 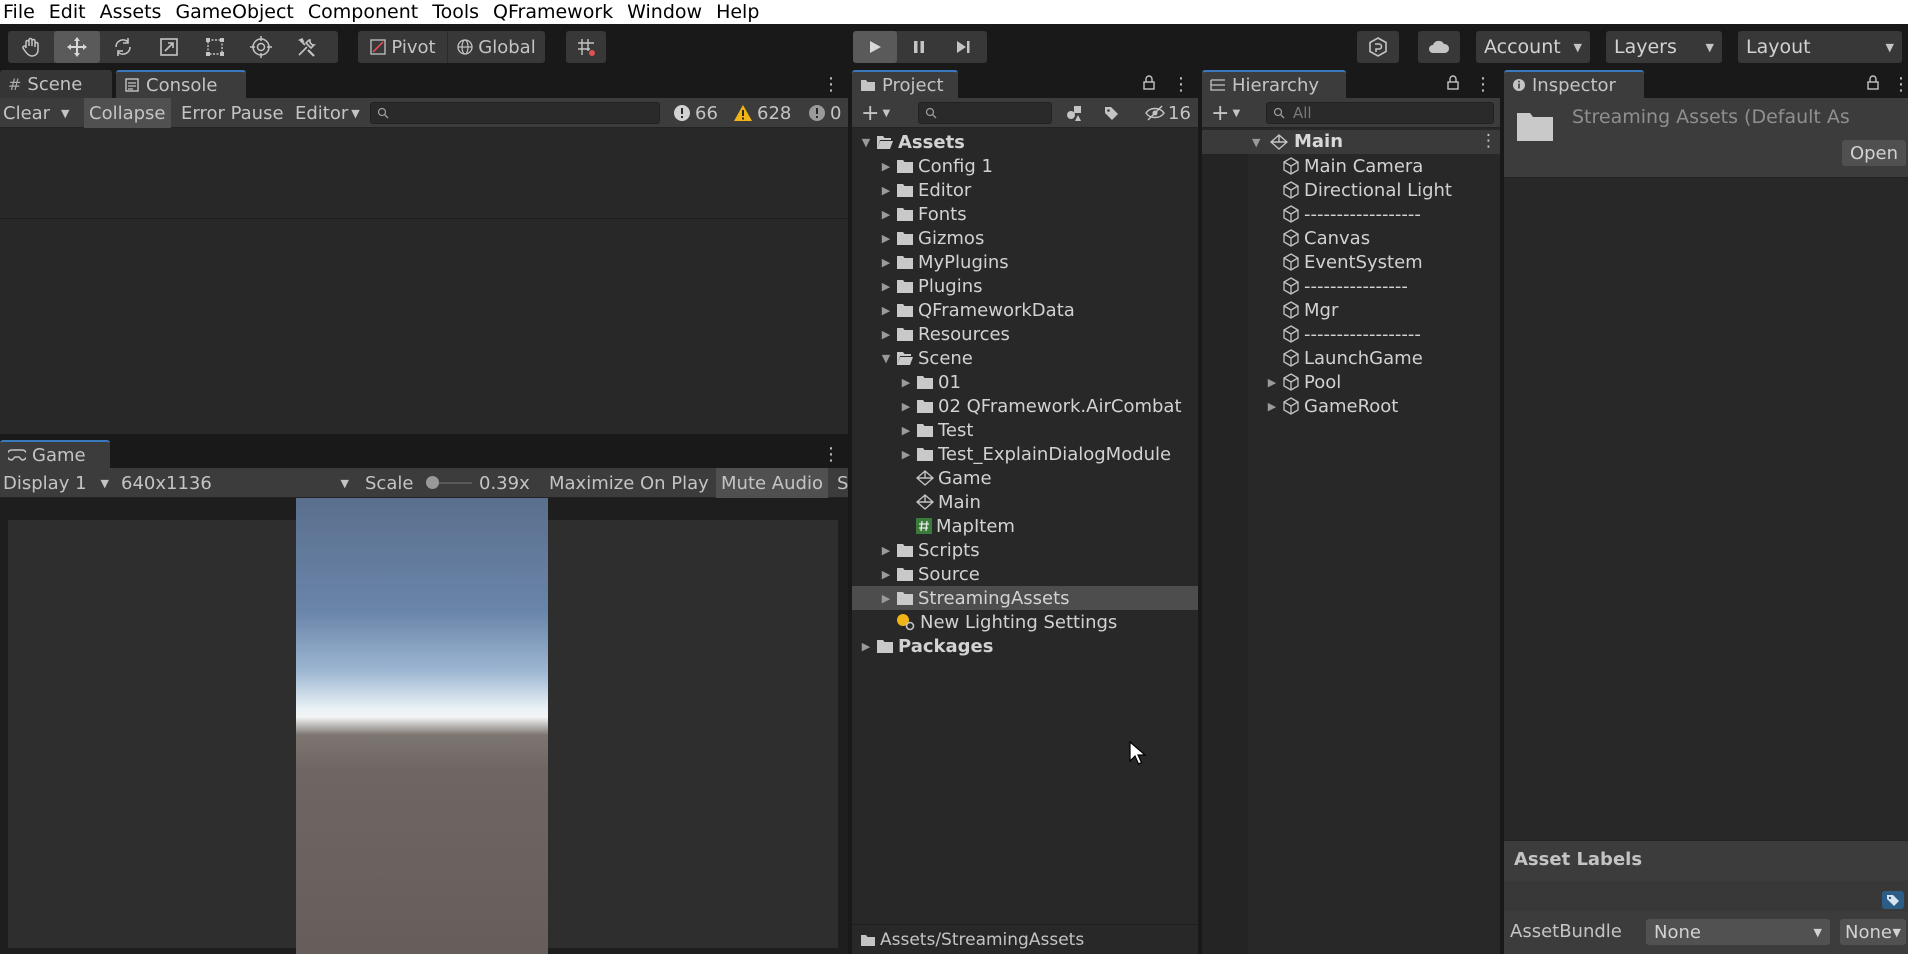 What do you see at coordinates (1343, 262) in the screenshot?
I see `hierarchy-item: EventSystem` at bounding box center [1343, 262].